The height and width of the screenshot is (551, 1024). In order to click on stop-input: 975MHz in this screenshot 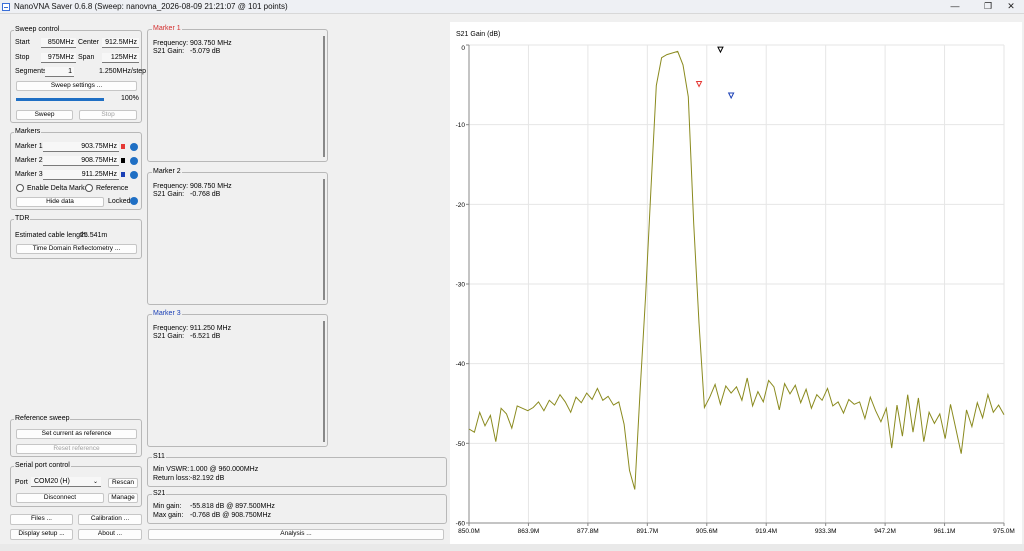, I will do `click(58, 58)`.